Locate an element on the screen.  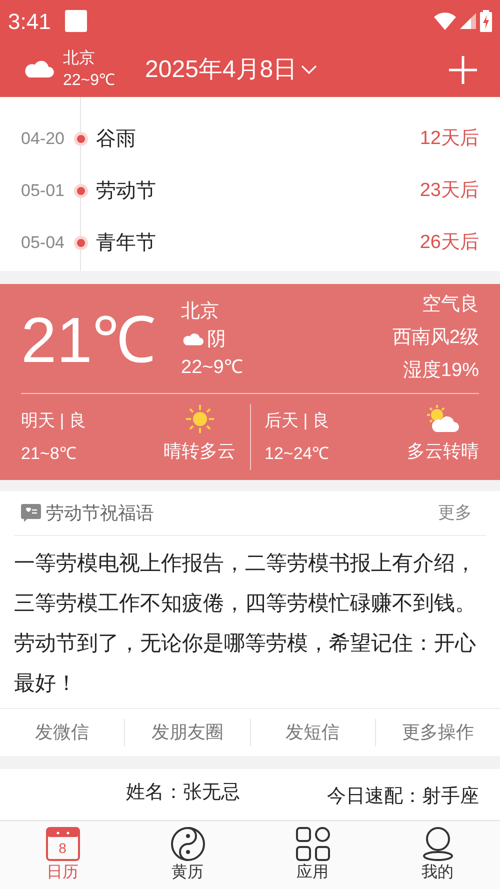
profile-name: 姓名：张无忌 is located at coordinates (183, 793).